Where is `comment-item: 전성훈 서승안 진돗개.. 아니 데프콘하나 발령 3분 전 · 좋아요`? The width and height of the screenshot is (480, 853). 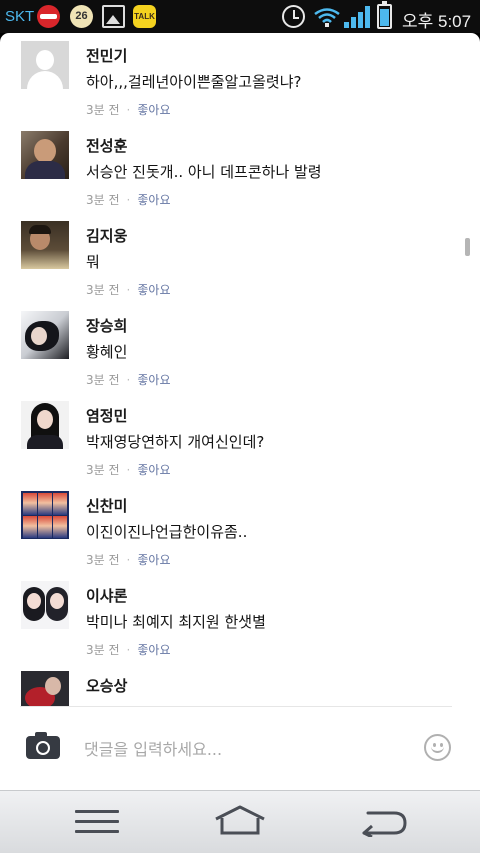
comment-item: 전성훈 서승안 진돗개.. 아니 데프콘하나 발령 3분 전 · 좋아요 is located at coordinates (235, 176).